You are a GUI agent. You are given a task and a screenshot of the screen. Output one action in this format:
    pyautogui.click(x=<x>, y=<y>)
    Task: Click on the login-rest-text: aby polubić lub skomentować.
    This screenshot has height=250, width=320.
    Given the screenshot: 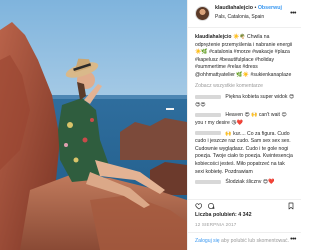 What is the action you would take?
    pyautogui.click(x=254, y=241)
    